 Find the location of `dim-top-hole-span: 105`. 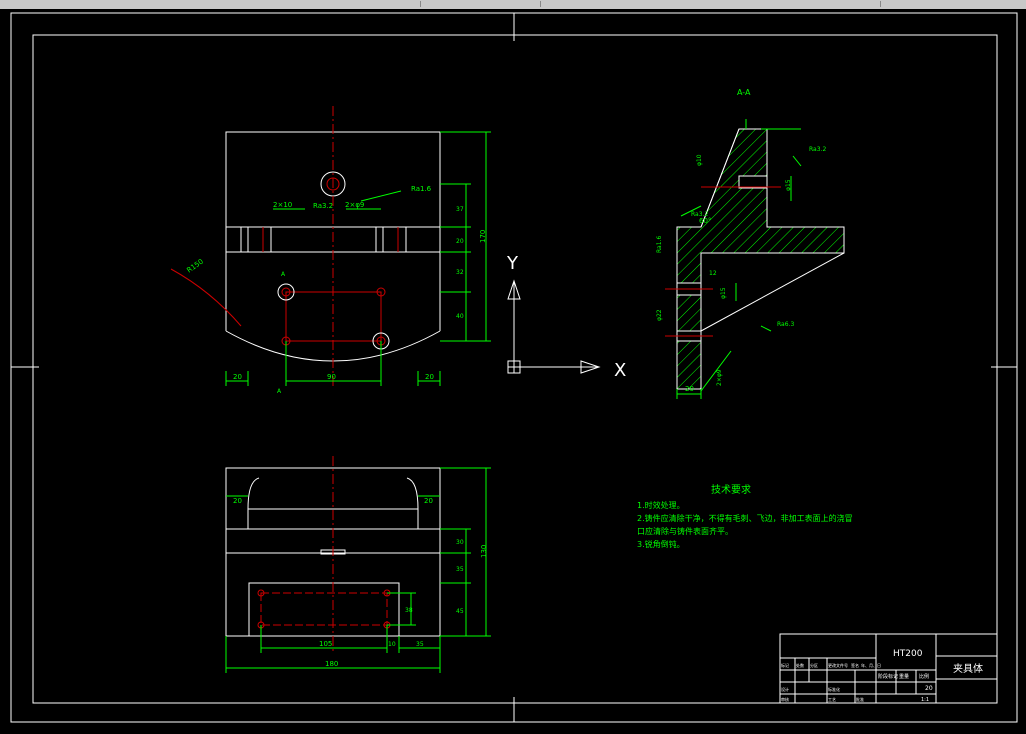

dim-top-hole-span: 105 is located at coordinates (325, 644).